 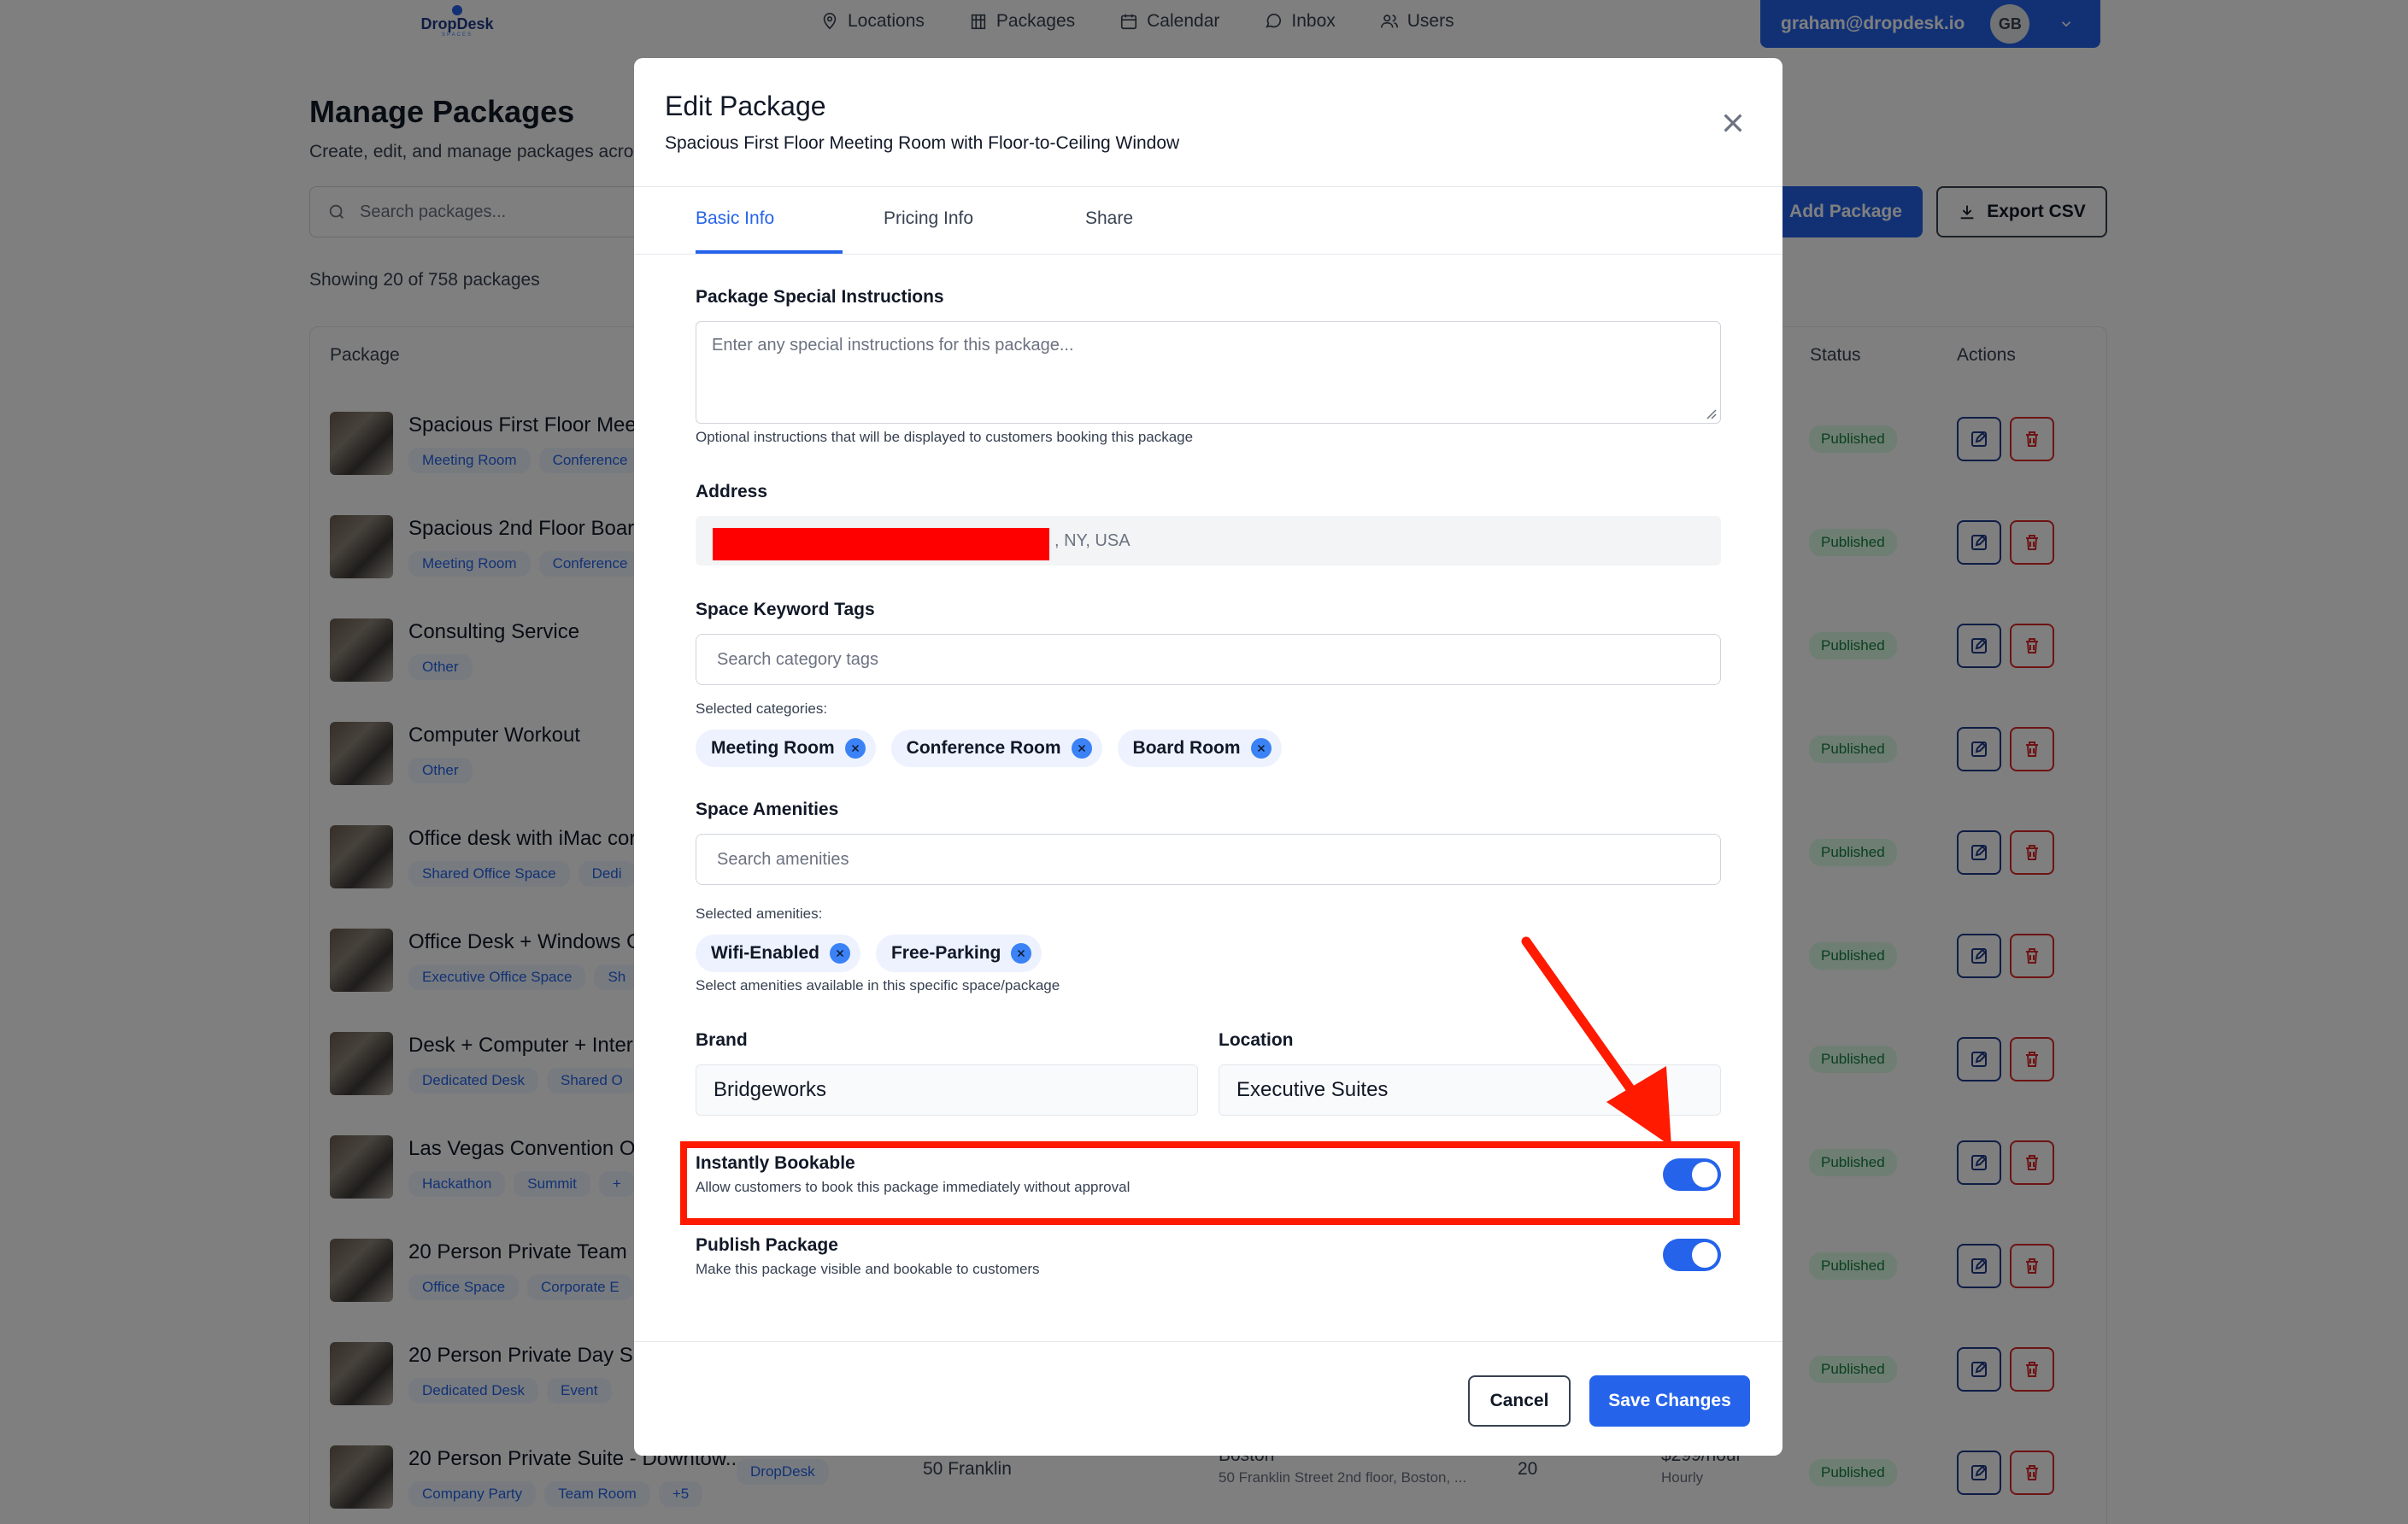 I want to click on close-button, so click(x=1733, y=123).